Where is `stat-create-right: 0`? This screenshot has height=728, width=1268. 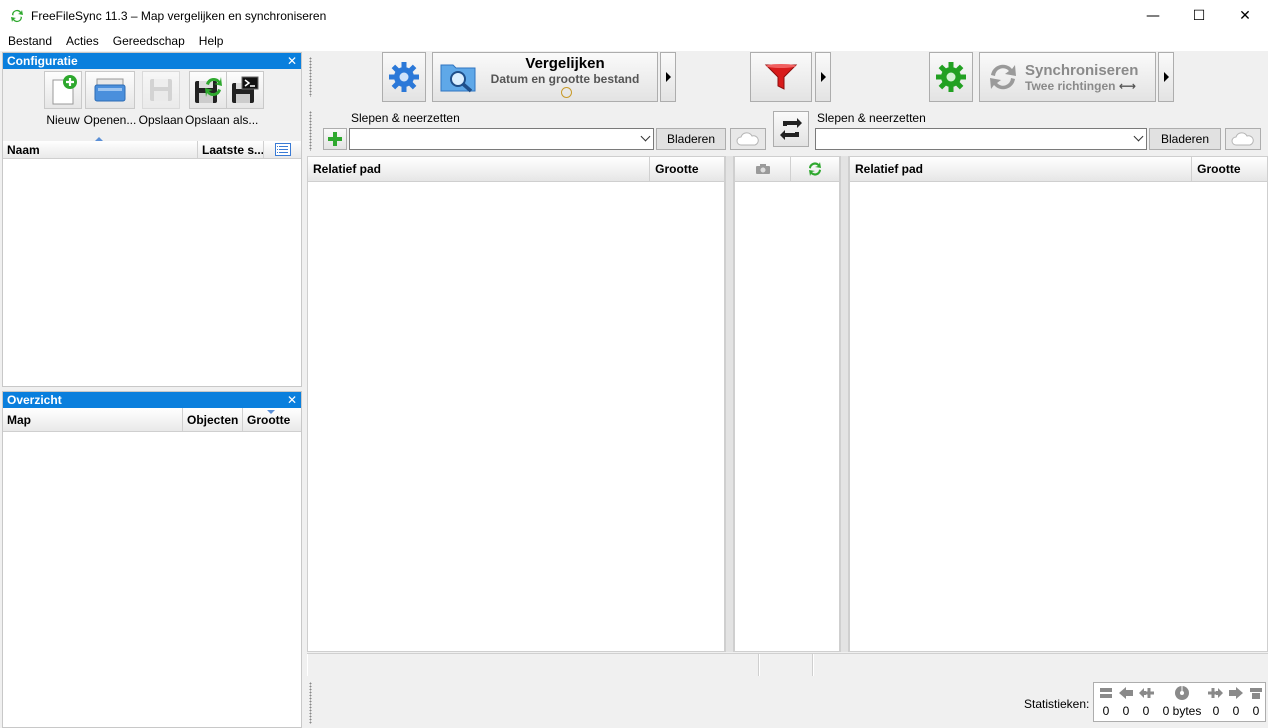 stat-create-right: 0 is located at coordinates (1216, 700).